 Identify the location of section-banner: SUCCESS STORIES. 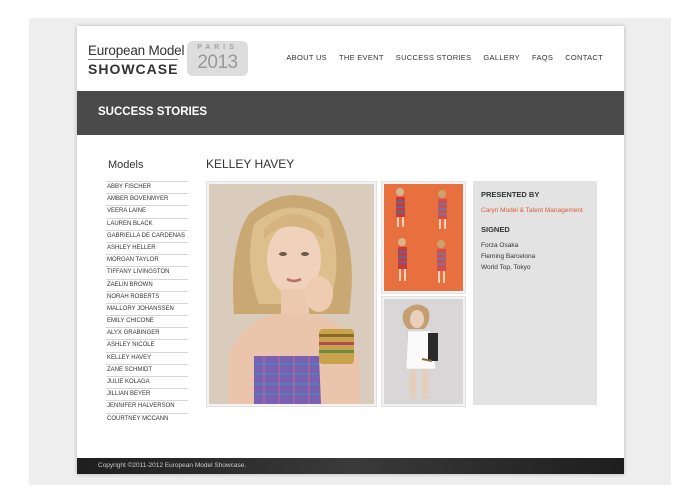
(350, 113).